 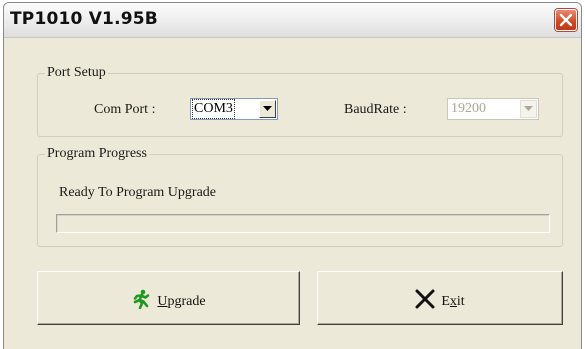 What do you see at coordinates (84, 19) in the screenshot?
I see `window-title: TP1010 V1.95B` at bounding box center [84, 19].